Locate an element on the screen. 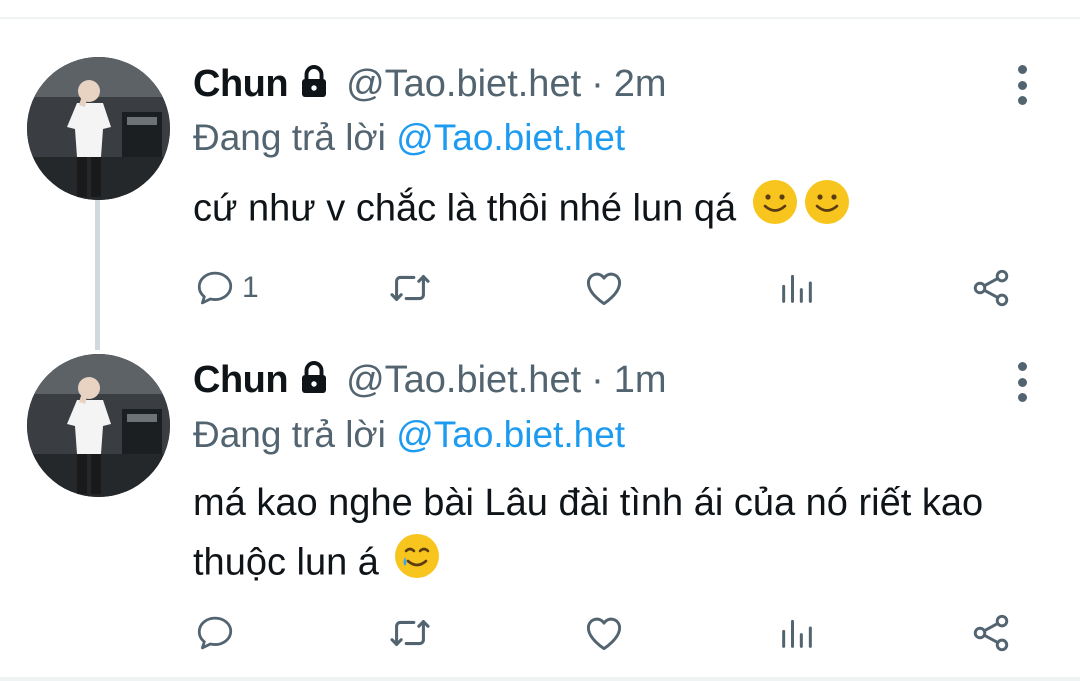 Image resolution: width=1080 pixels, height=681 pixels. top-divider is located at coordinates (540, 18).